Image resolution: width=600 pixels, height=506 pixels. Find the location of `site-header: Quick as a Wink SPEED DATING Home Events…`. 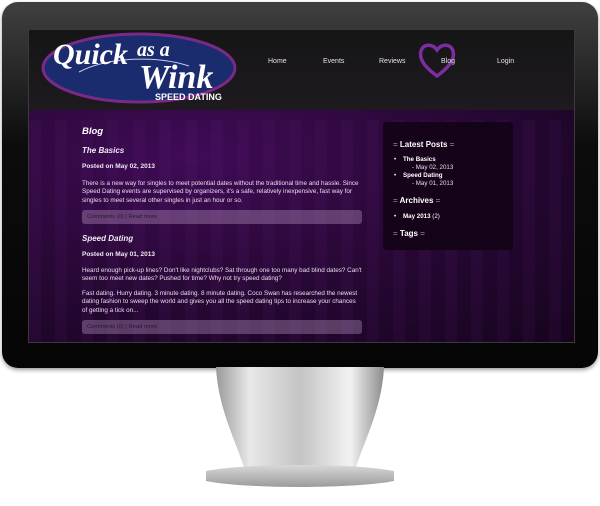

site-header: Quick as a Wink SPEED DATING Home Events… is located at coordinates (301, 70).